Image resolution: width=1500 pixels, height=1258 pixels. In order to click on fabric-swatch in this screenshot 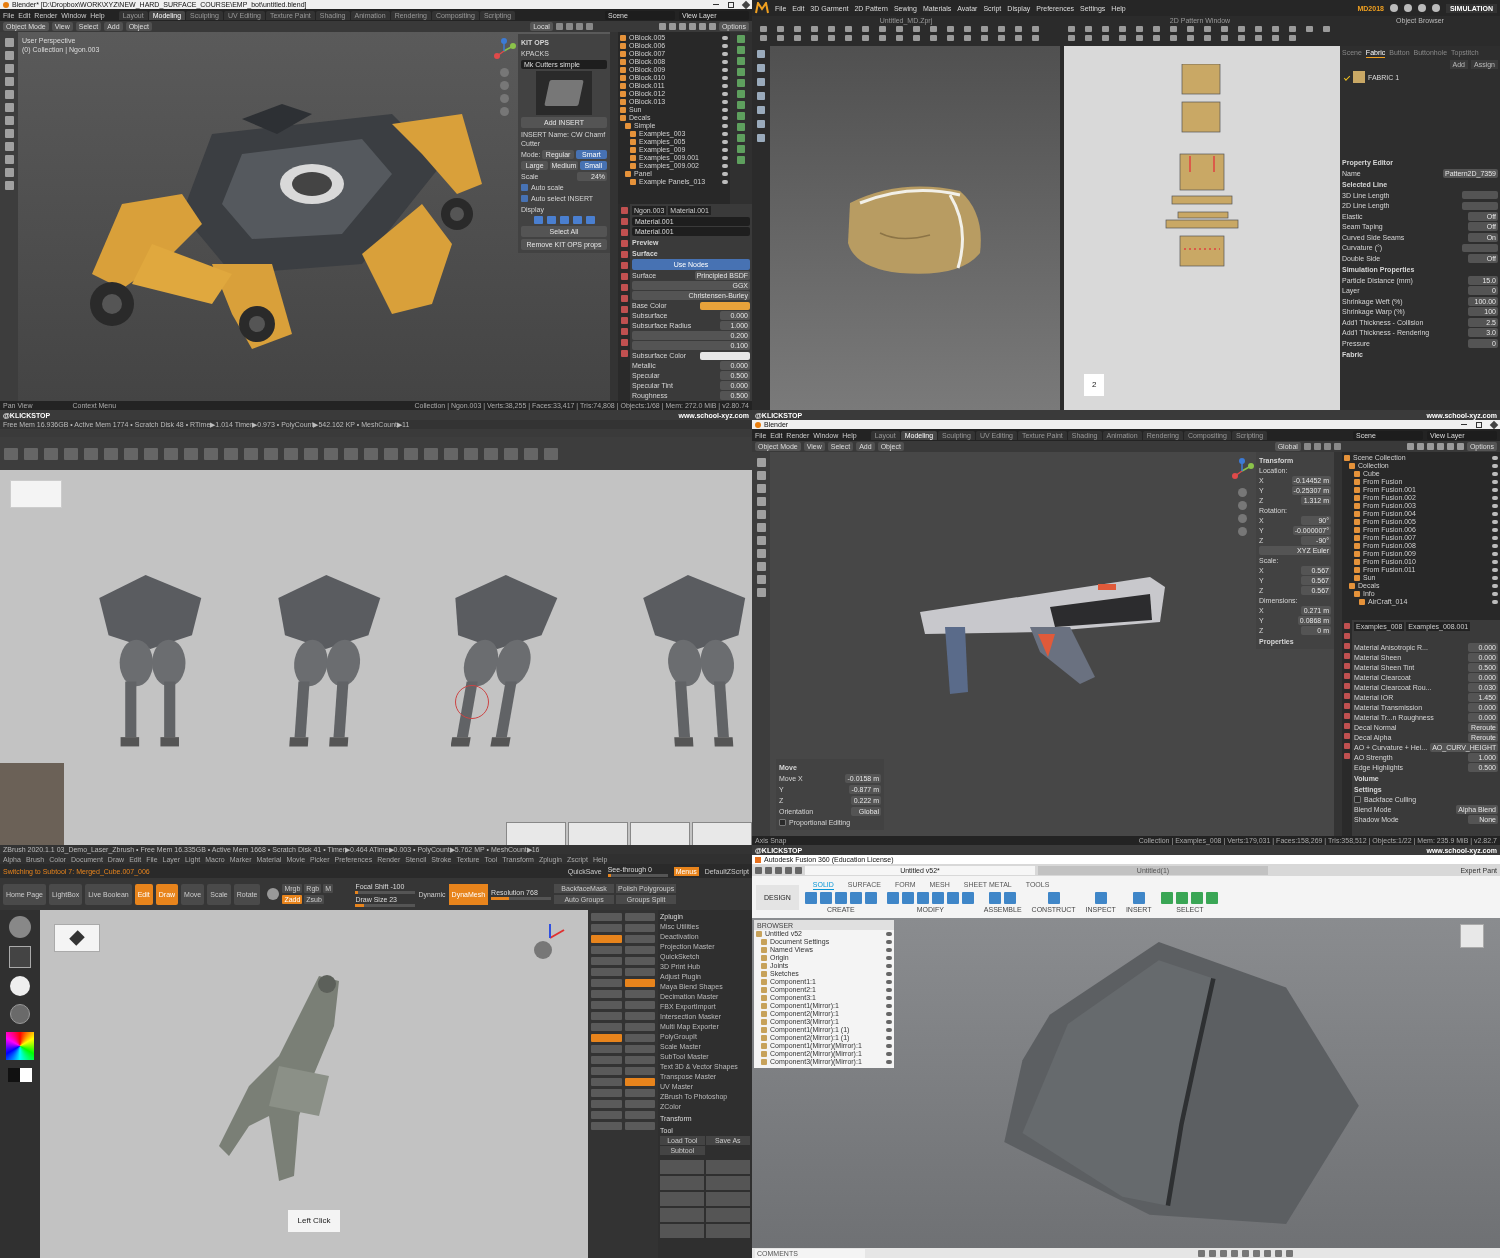, I will do `click(1359, 77)`.